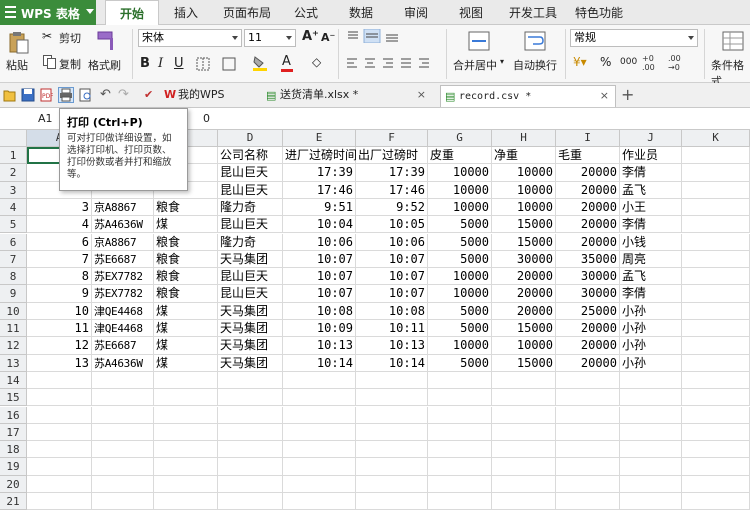 The image size is (750, 510). I want to click on row-header: 12, so click(13, 346).